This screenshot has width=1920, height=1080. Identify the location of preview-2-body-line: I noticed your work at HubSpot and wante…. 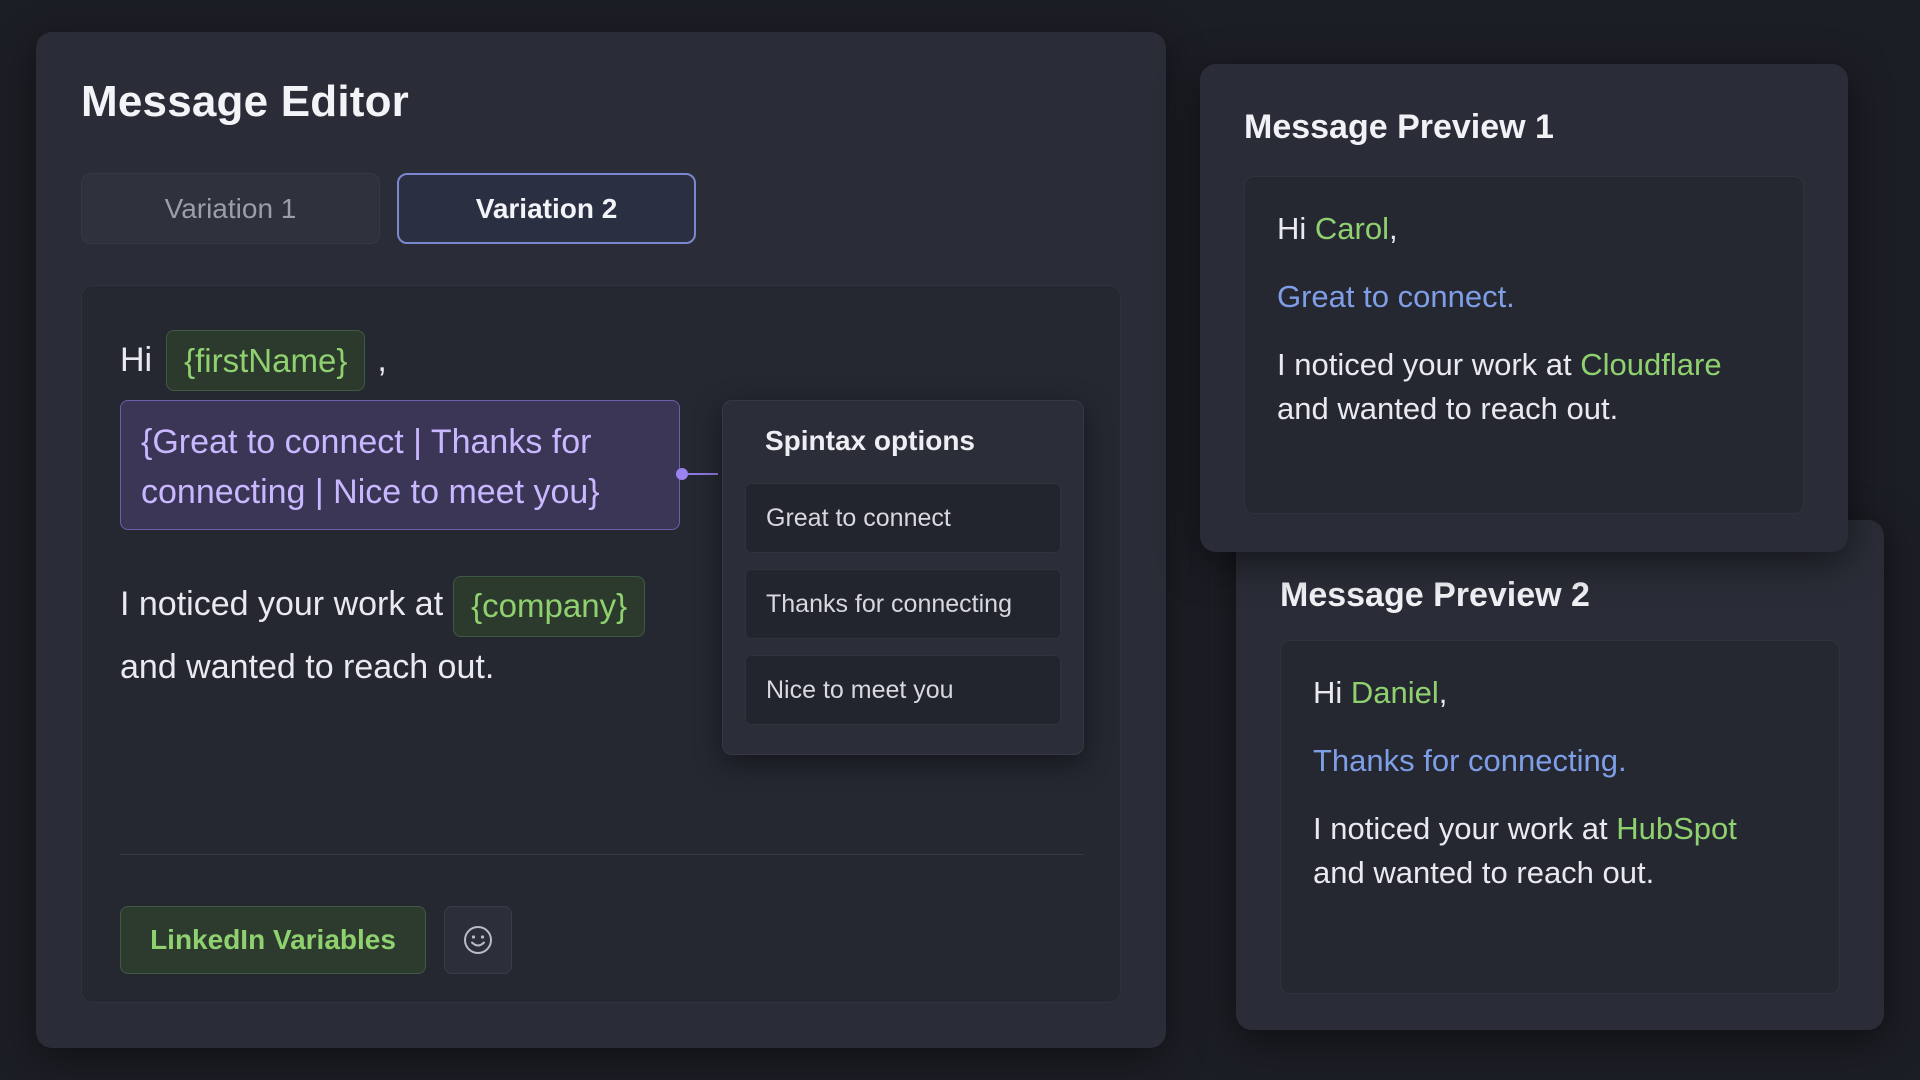
(1560, 851).